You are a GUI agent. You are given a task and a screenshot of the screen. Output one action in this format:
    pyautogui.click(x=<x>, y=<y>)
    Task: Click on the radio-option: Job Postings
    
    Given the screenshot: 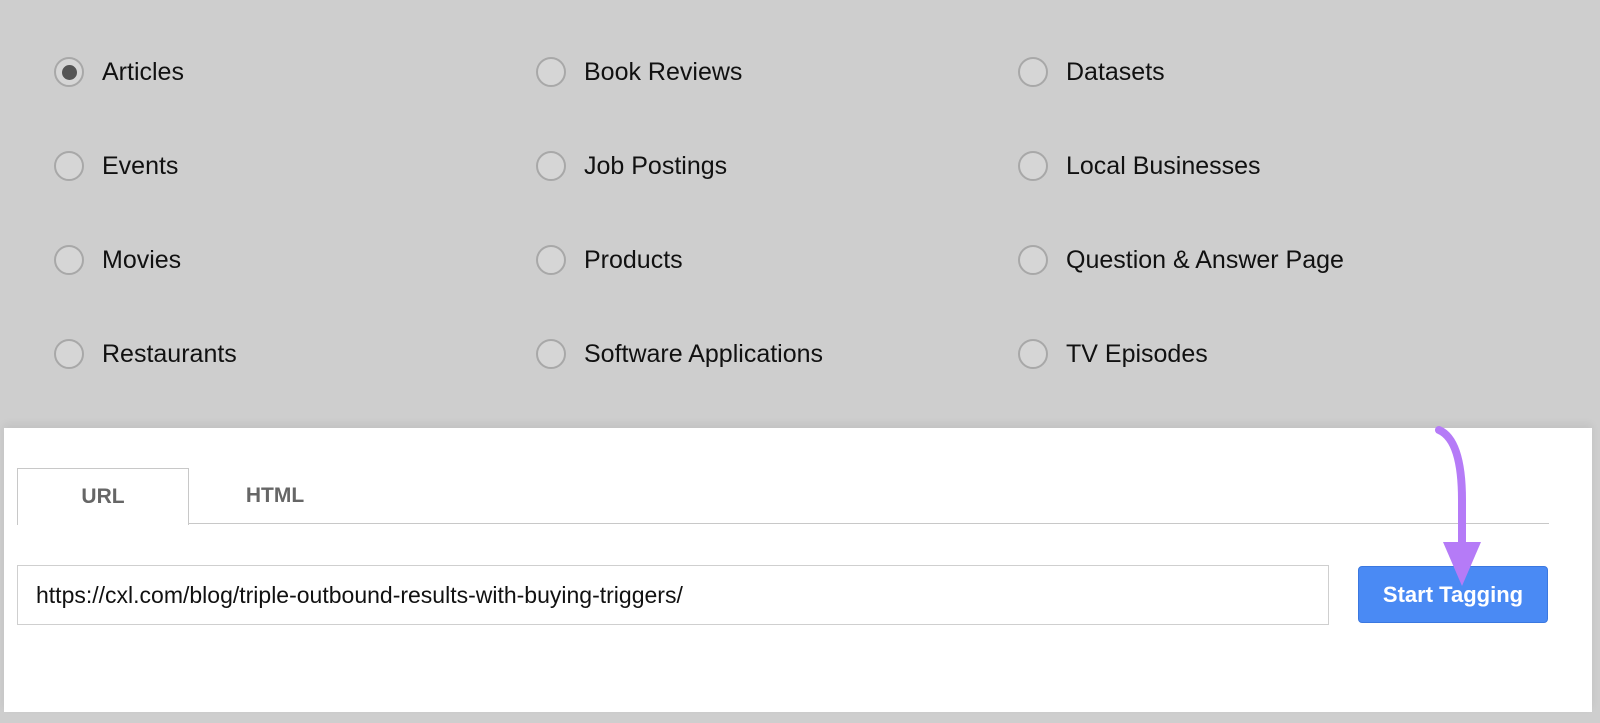 What is the action you would take?
    pyautogui.click(x=631, y=166)
    